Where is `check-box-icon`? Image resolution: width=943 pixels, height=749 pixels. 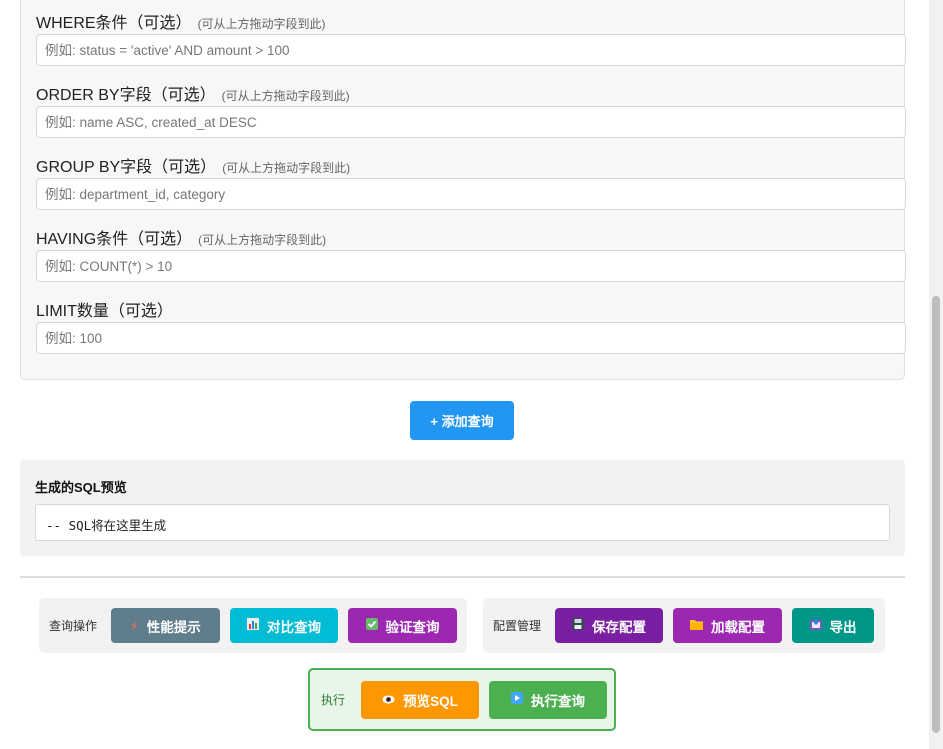 check-box-icon is located at coordinates (371, 625).